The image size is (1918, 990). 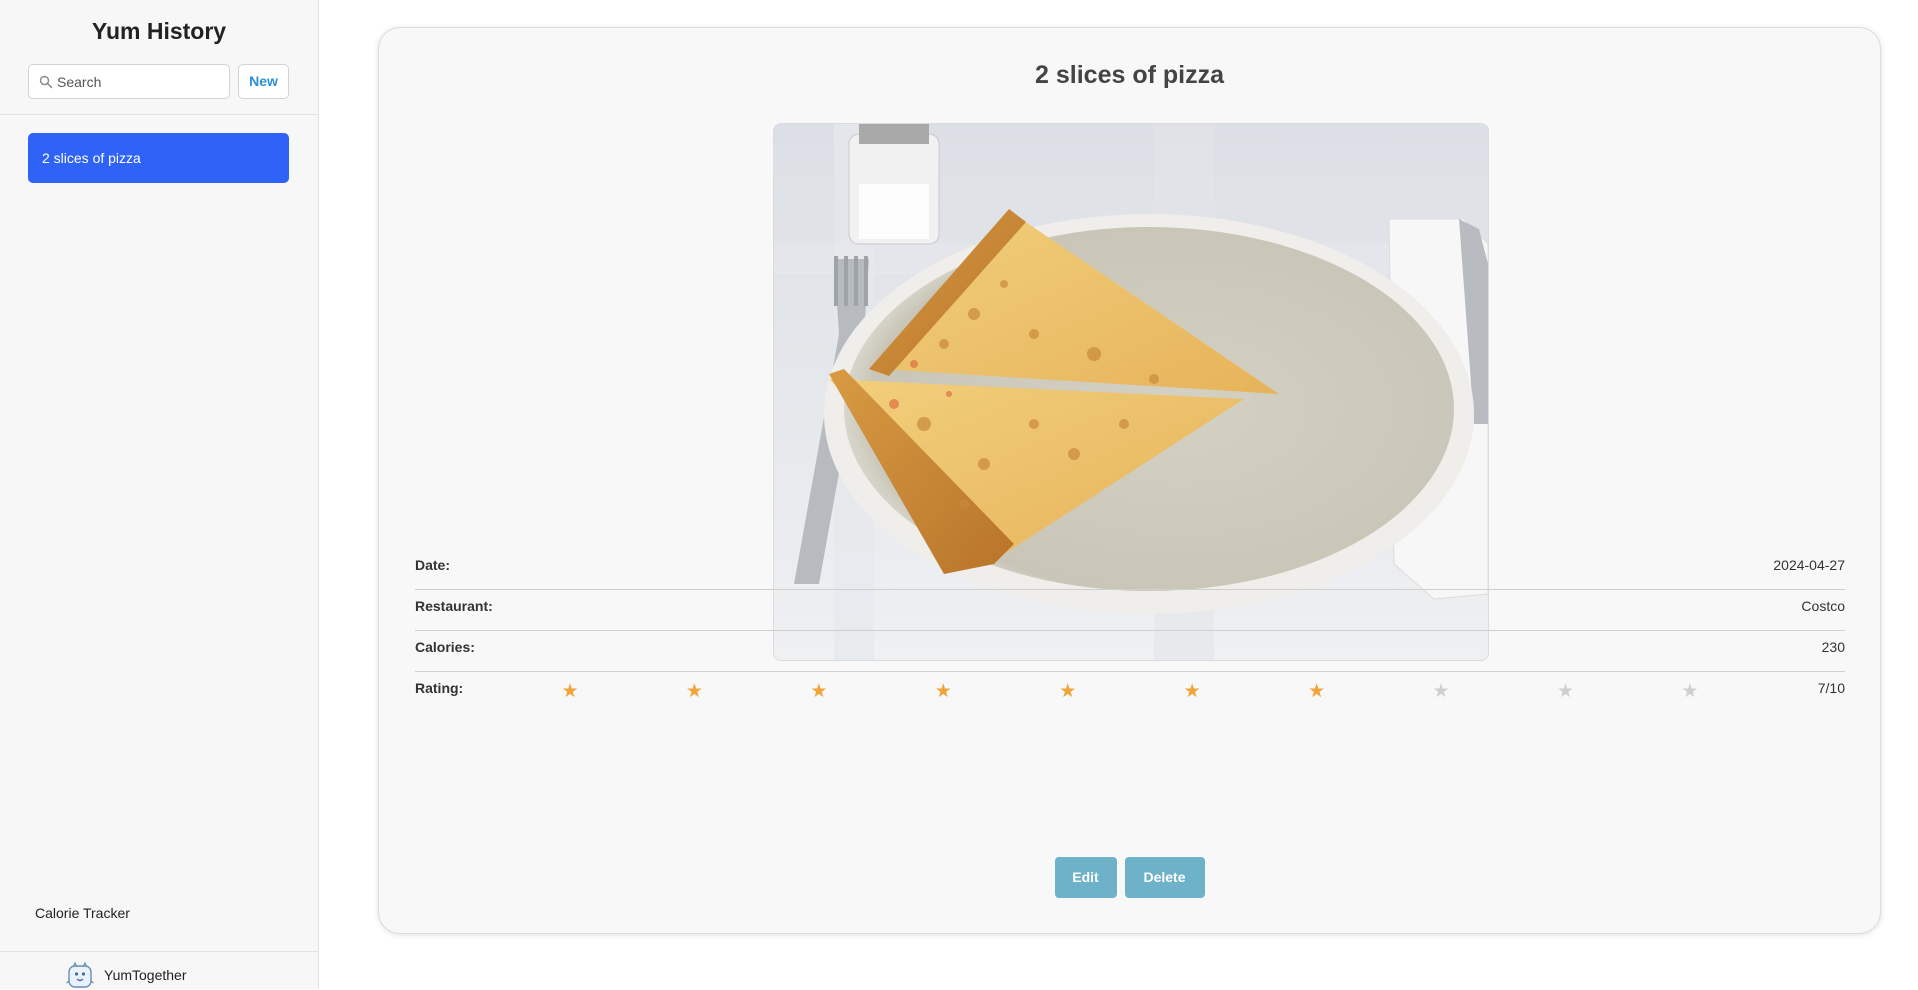 What do you see at coordinates (159, 31) in the screenshot?
I see `sidebar-title: Yum History` at bounding box center [159, 31].